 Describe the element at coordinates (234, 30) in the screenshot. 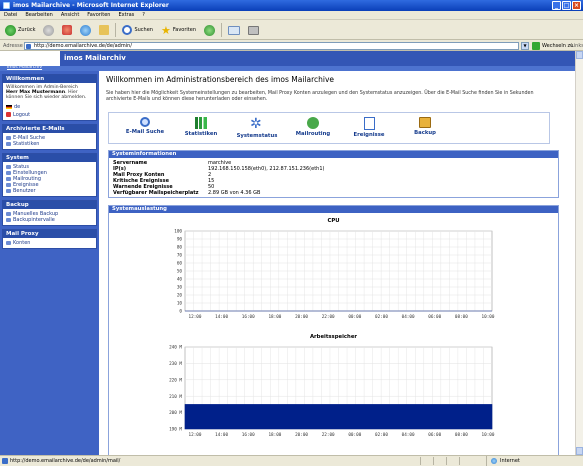

I see `mail-button` at that location.